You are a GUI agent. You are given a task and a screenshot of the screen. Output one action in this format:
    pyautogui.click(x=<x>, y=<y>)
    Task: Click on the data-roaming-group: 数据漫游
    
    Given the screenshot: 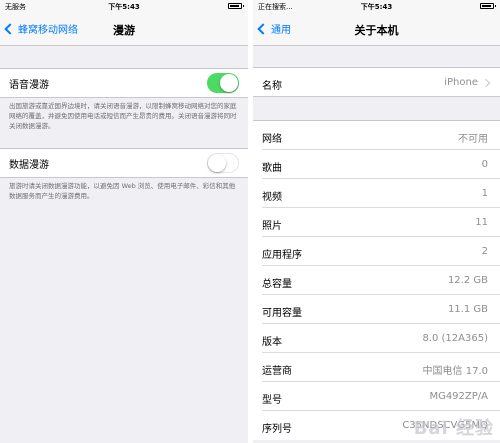 What is the action you would take?
    pyautogui.click(x=124, y=163)
    